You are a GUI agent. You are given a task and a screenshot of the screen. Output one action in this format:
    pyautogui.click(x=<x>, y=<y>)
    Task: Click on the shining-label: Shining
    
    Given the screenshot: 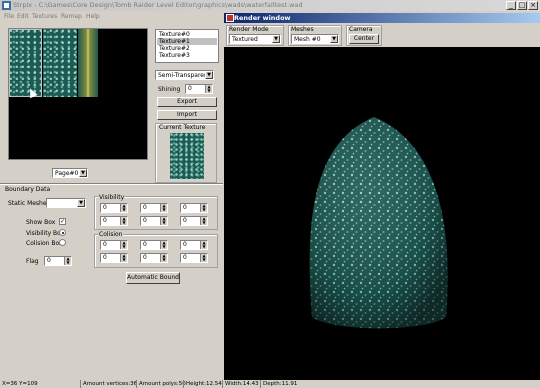 What is the action you would take?
    pyautogui.click(x=169, y=89)
    